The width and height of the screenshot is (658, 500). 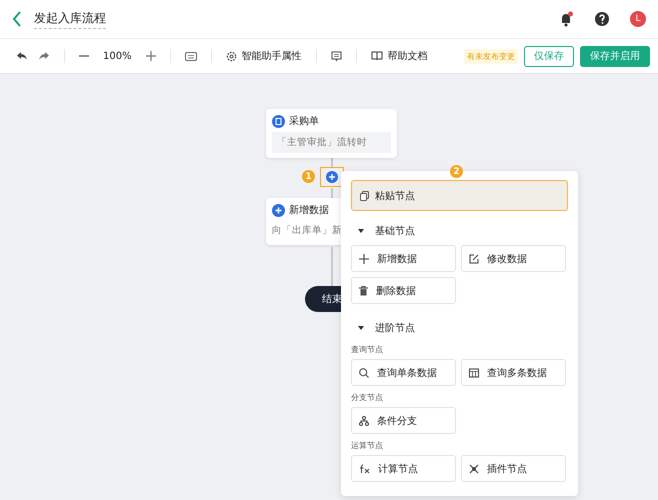 What do you see at coordinates (513, 372) in the screenshot?
I see `node-type-button: 查询多条数据` at bounding box center [513, 372].